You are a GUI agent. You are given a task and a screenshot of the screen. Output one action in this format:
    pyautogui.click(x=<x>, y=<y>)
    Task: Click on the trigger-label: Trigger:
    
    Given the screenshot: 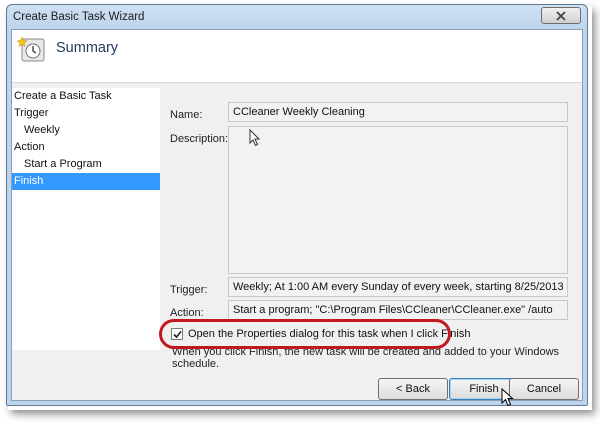 What is the action you would take?
    pyautogui.click(x=189, y=290)
    